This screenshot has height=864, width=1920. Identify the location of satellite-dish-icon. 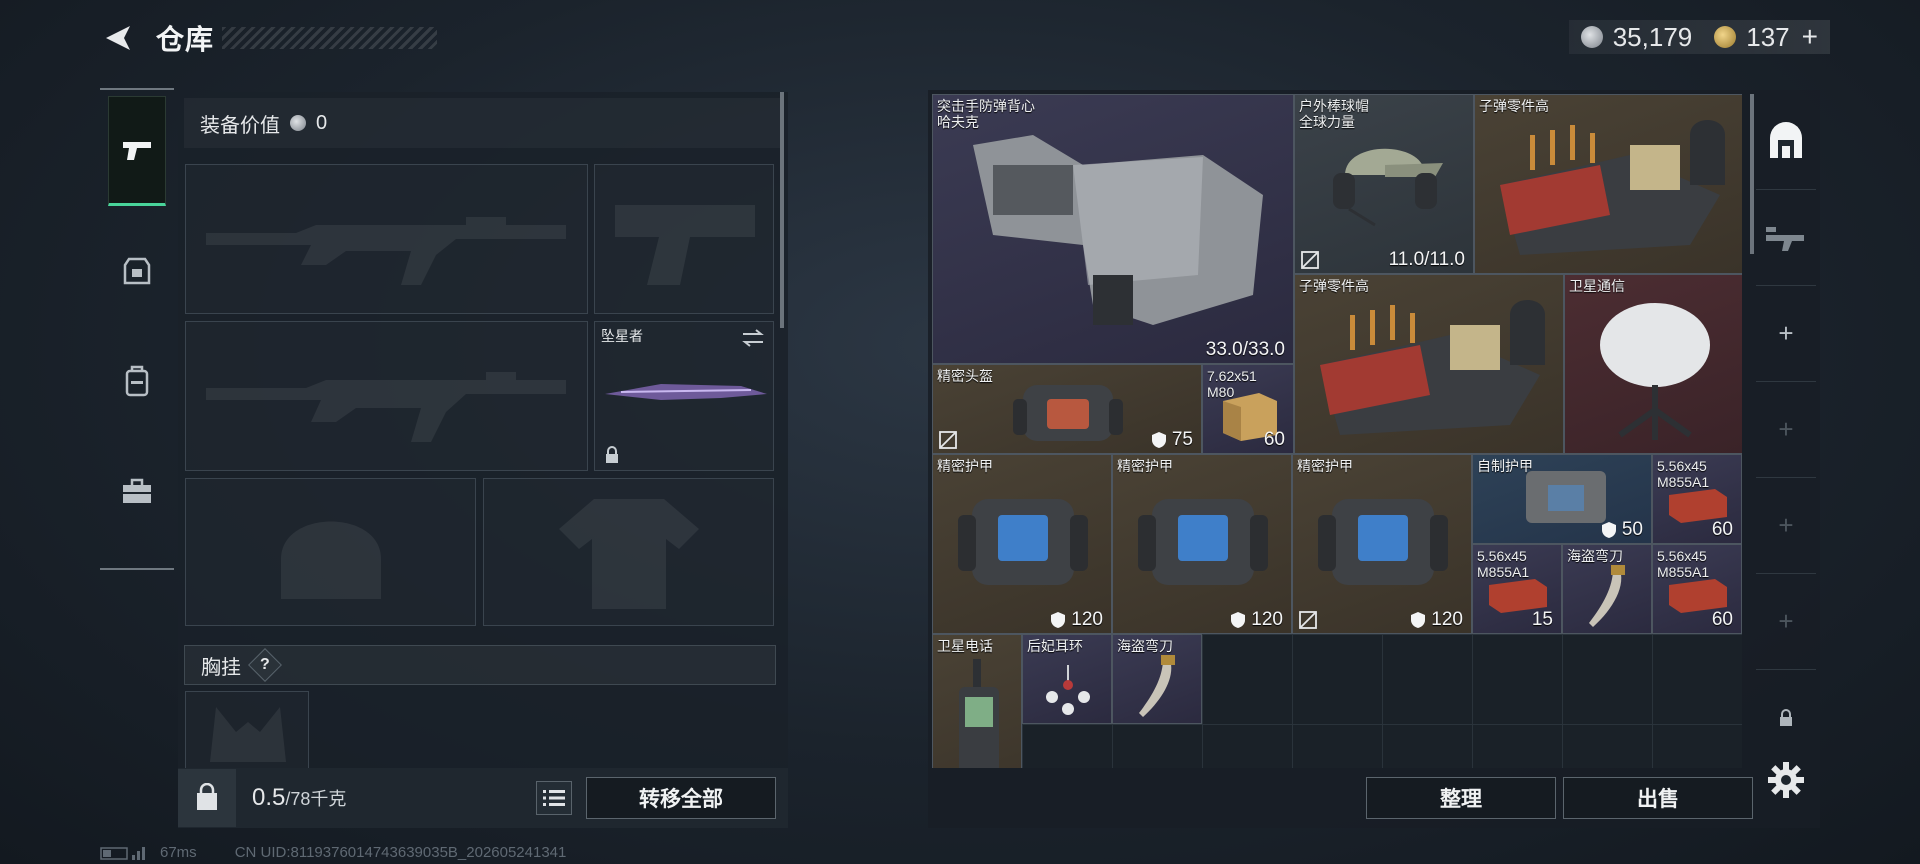
(1655, 371).